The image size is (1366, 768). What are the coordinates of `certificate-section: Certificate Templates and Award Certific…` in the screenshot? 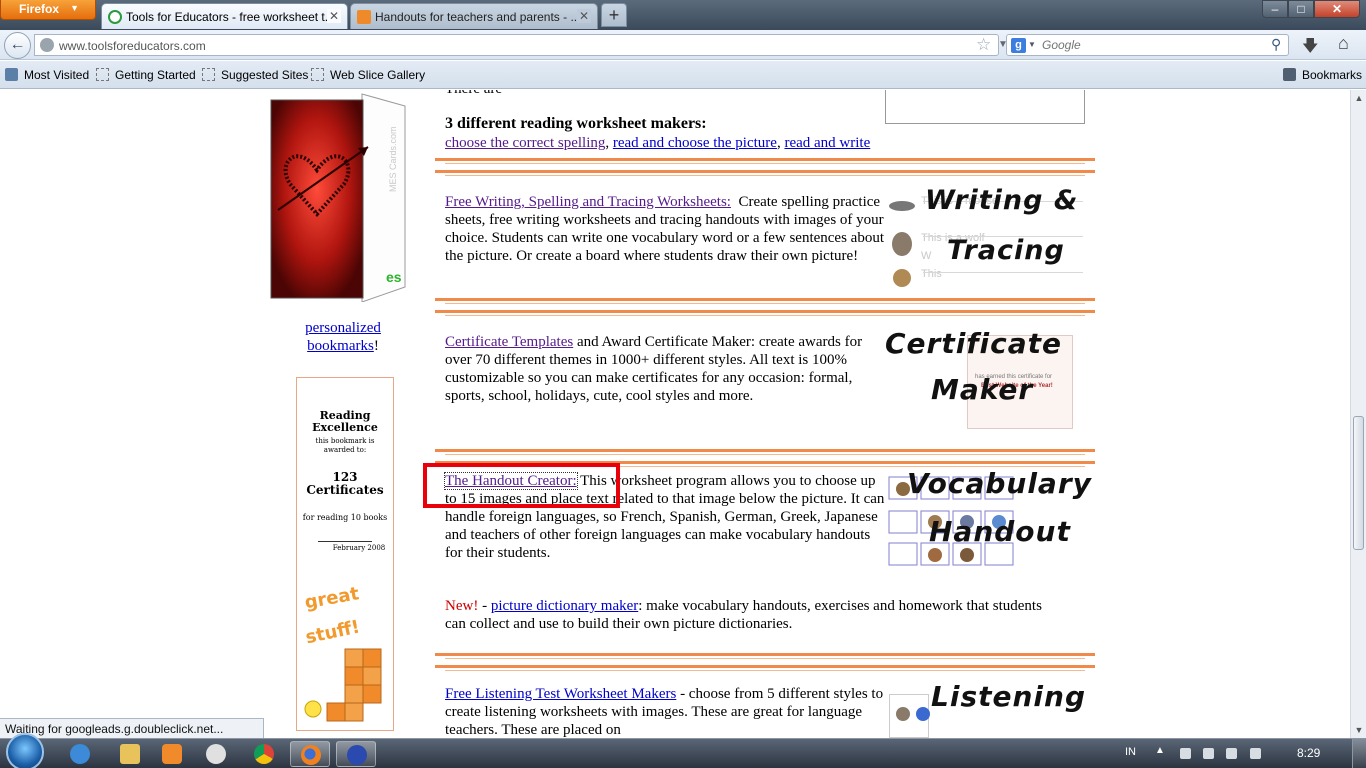 It's located at (665, 369).